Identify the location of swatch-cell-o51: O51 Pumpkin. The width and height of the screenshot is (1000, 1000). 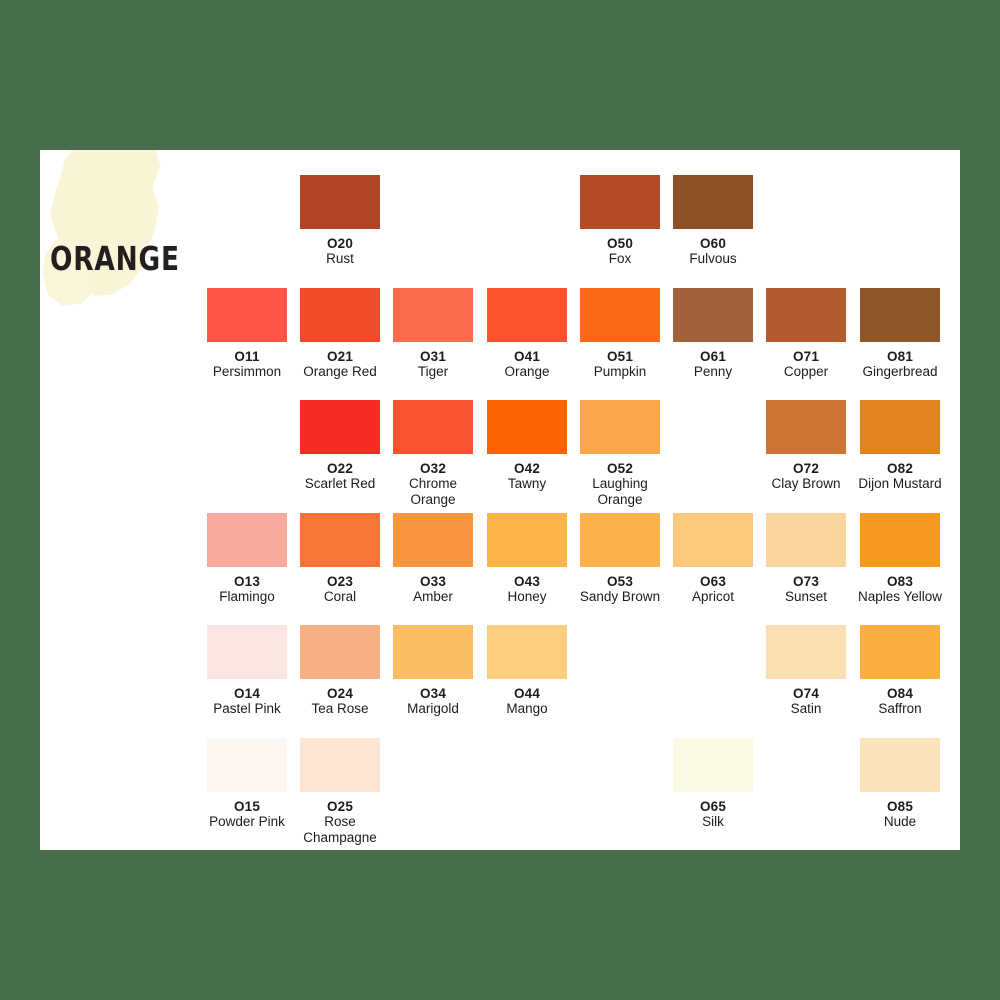
(620, 334).